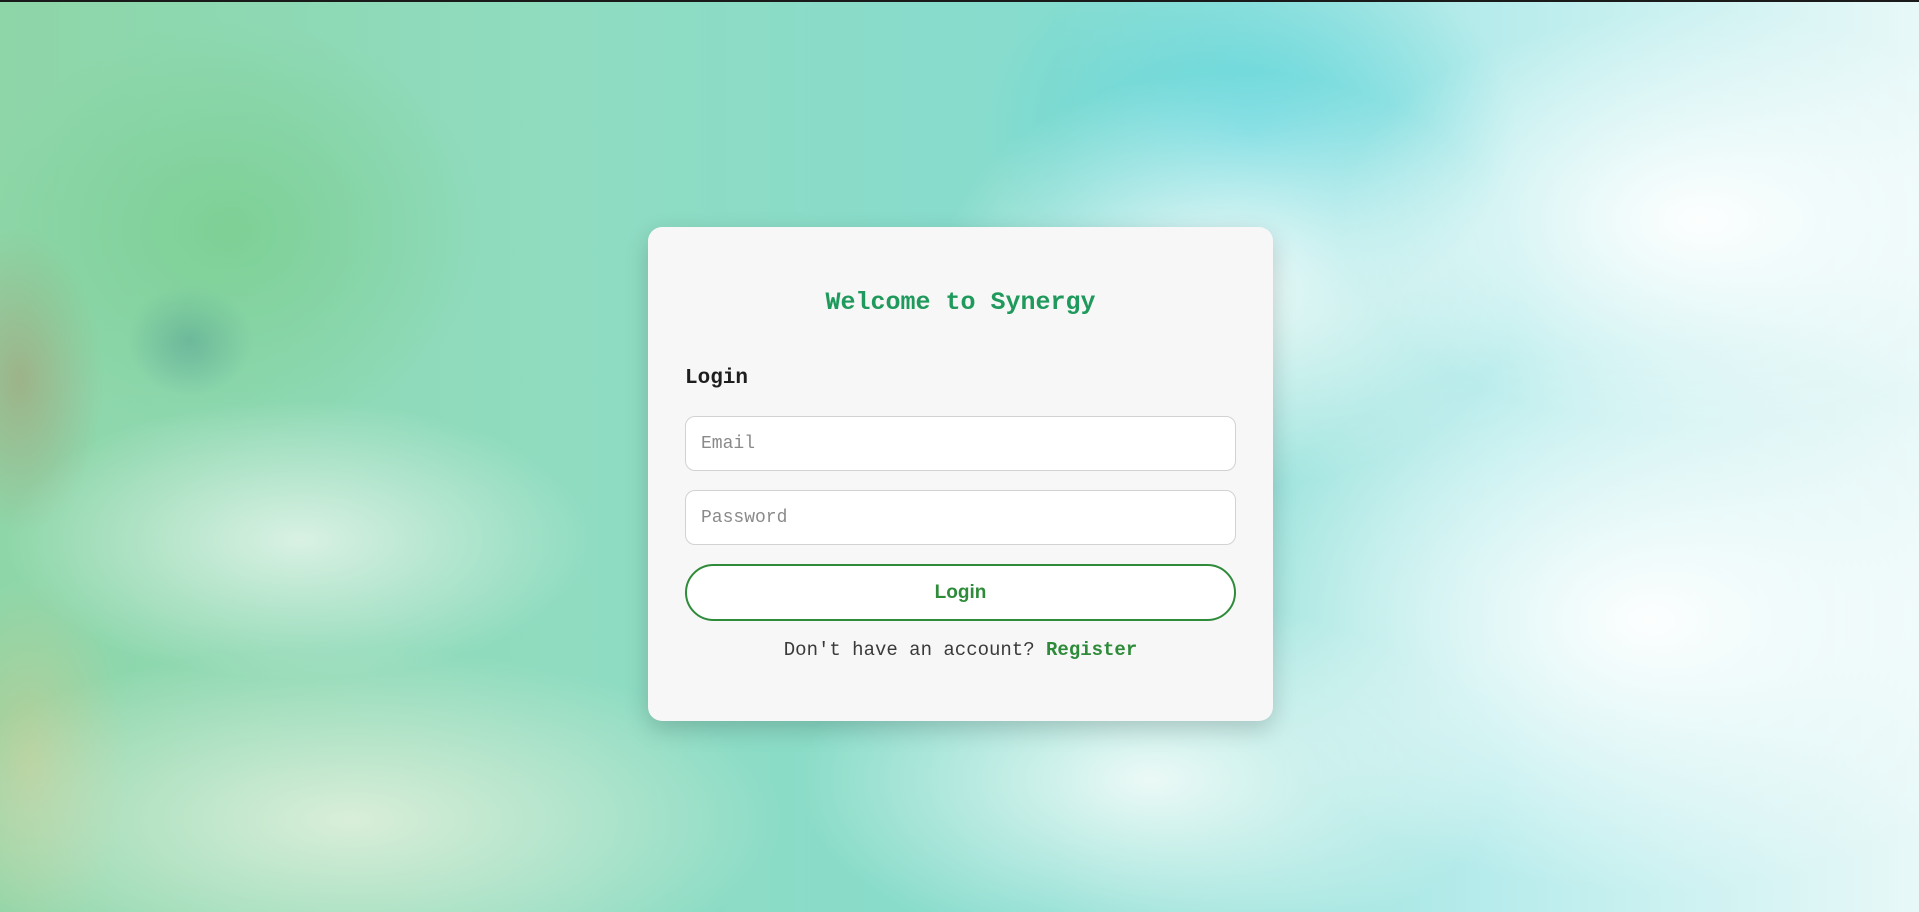  Describe the element at coordinates (909, 650) in the screenshot. I see `register-prompt-text: Don't have an account?` at that location.